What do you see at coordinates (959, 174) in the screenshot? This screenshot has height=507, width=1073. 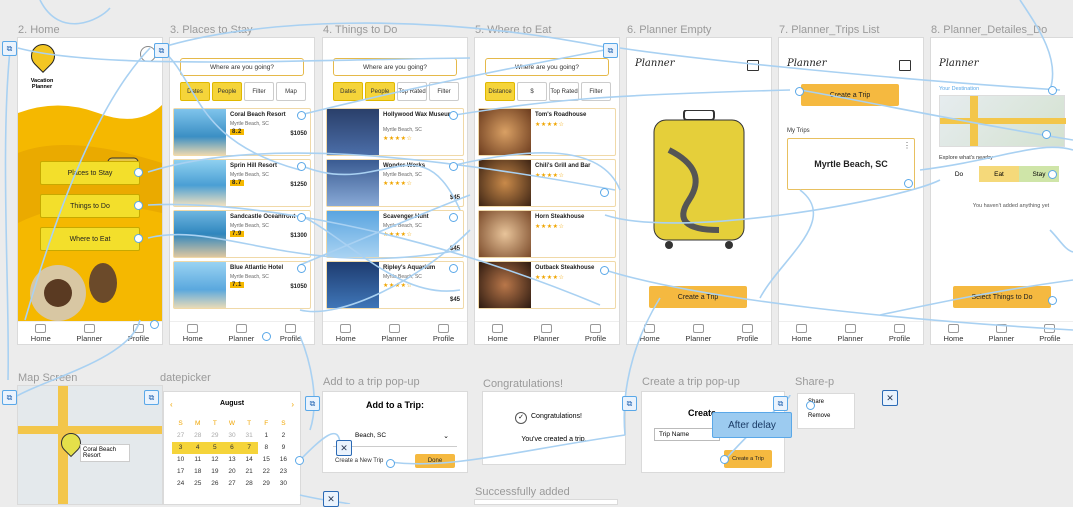 I see `tab-do: Do` at bounding box center [959, 174].